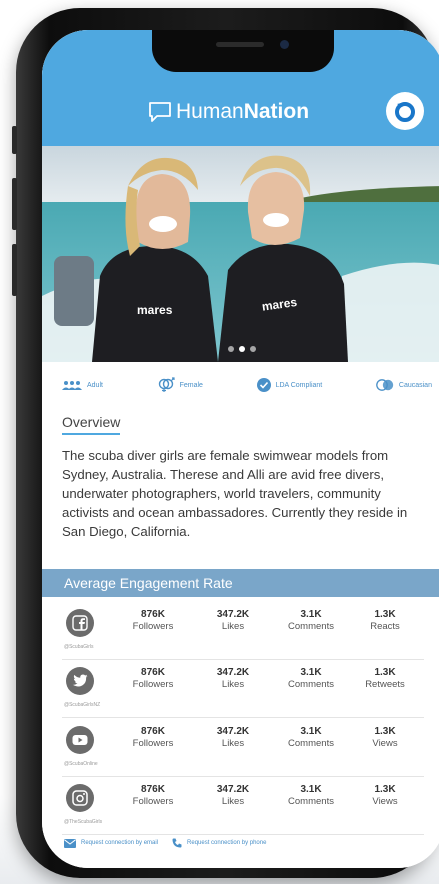 The height and width of the screenshot is (884, 439). I want to click on attribute-label: LDA Compliant, so click(299, 385).